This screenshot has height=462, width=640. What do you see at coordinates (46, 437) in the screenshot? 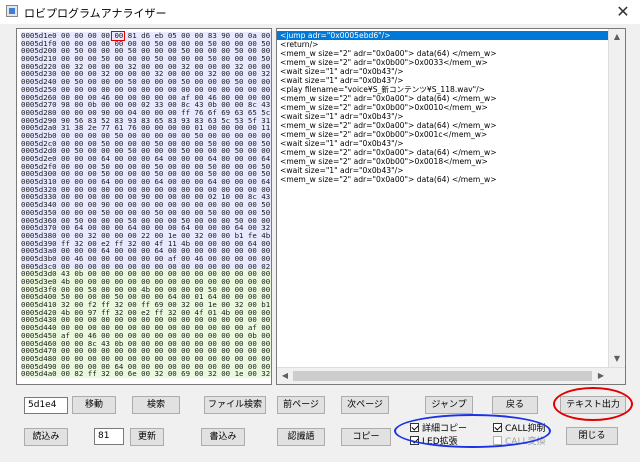
I see `load-button: 読込み` at bounding box center [46, 437].